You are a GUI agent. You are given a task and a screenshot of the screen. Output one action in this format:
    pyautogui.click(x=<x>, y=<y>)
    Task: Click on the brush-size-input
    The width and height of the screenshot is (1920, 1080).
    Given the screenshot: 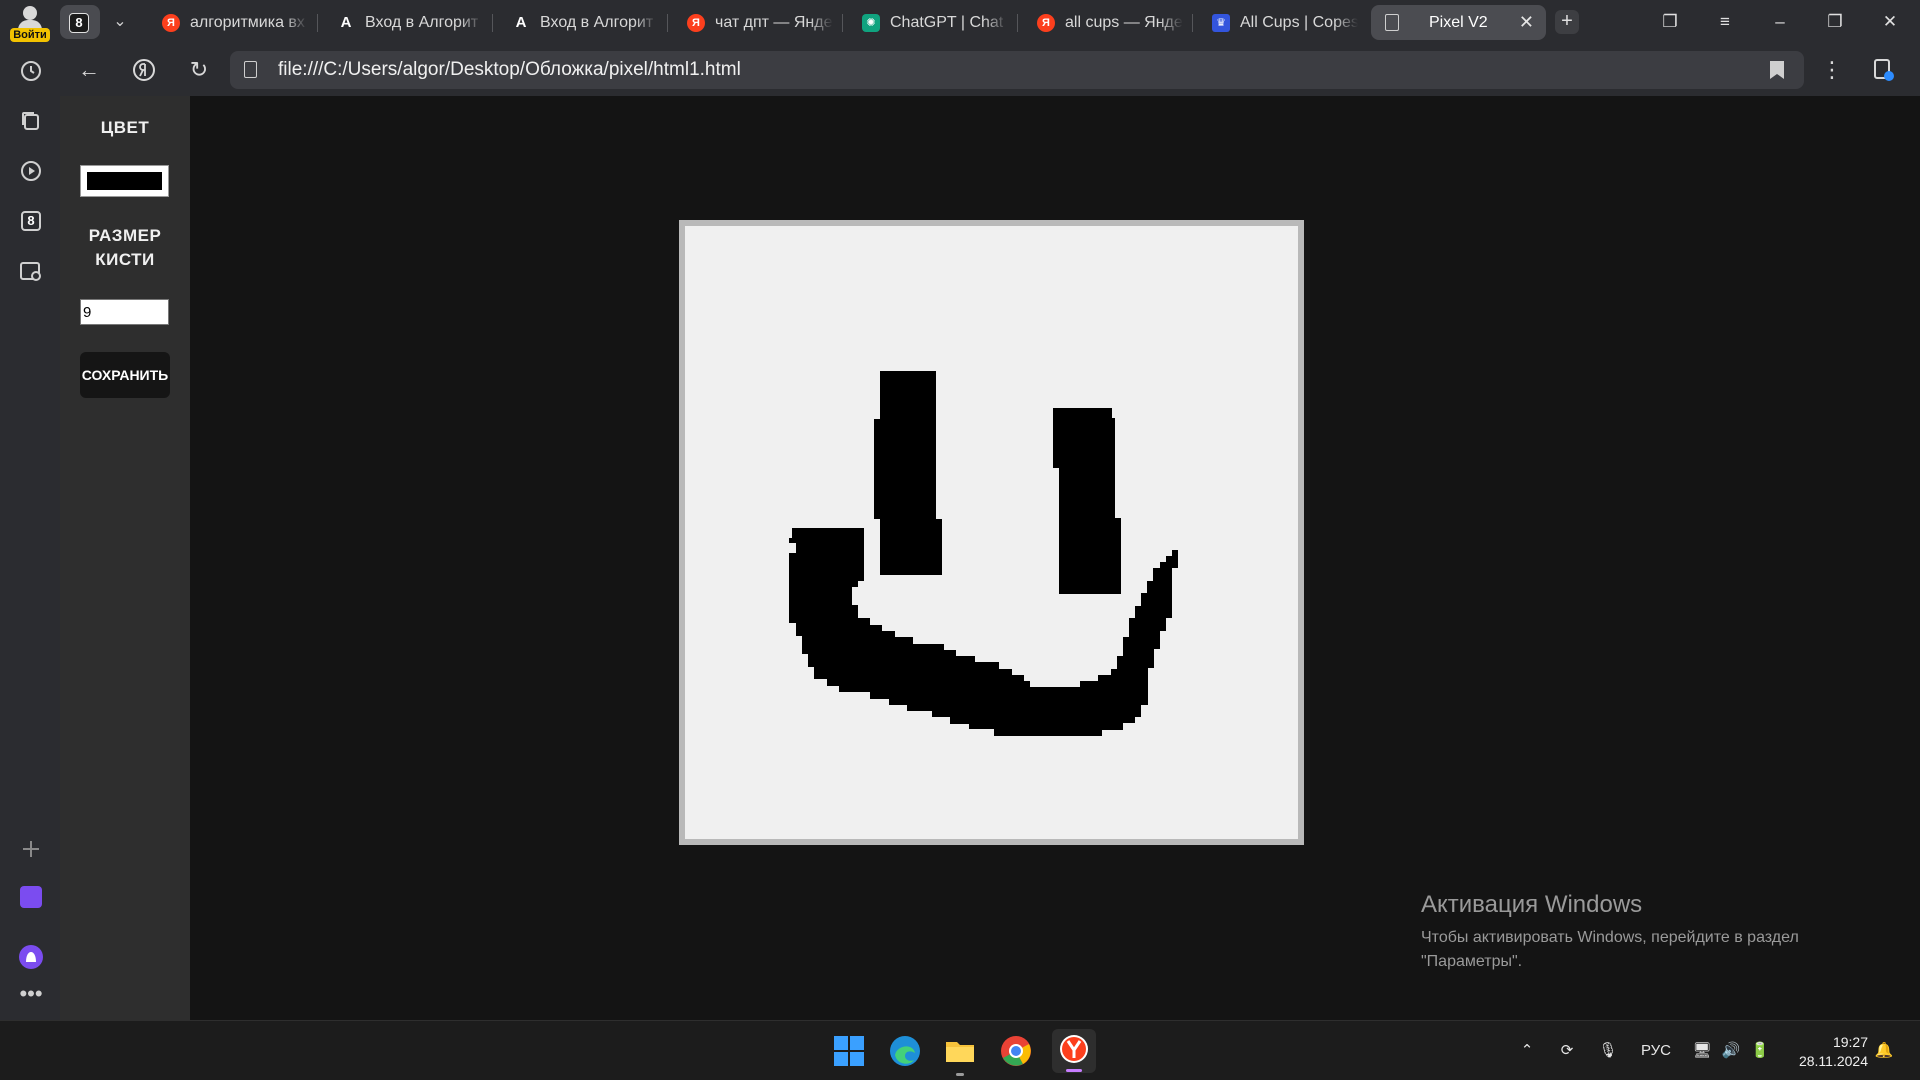 What is the action you would take?
    pyautogui.click(x=124, y=312)
    